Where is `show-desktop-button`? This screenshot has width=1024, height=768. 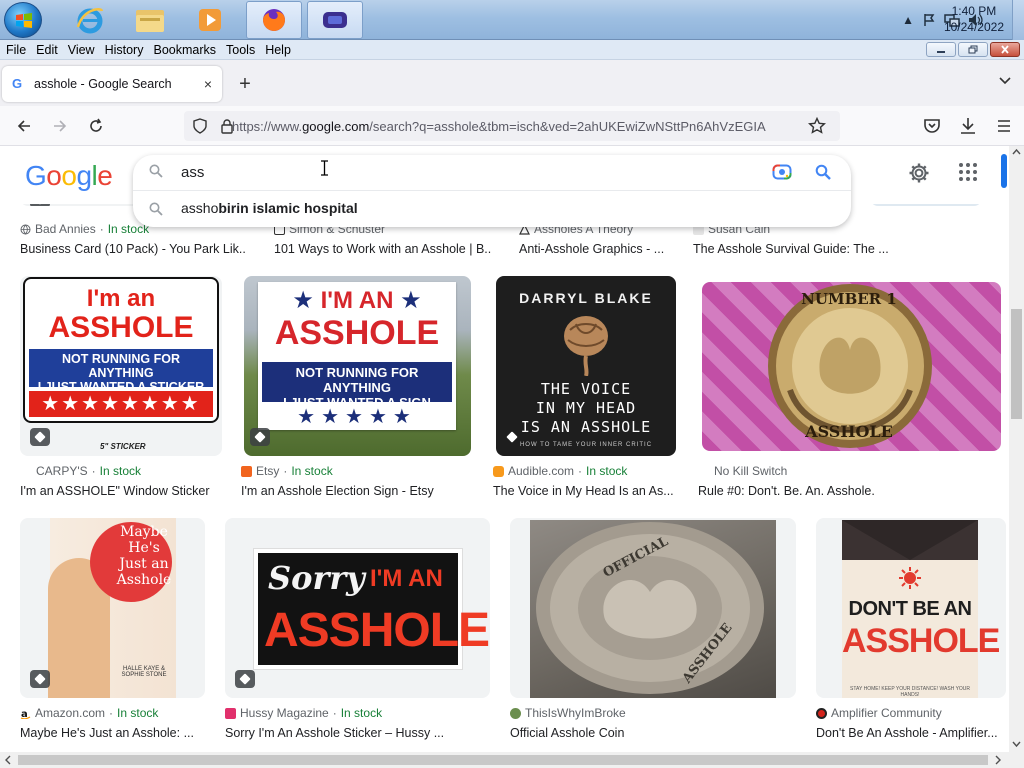 show-desktop-button is located at coordinates (1018, 20).